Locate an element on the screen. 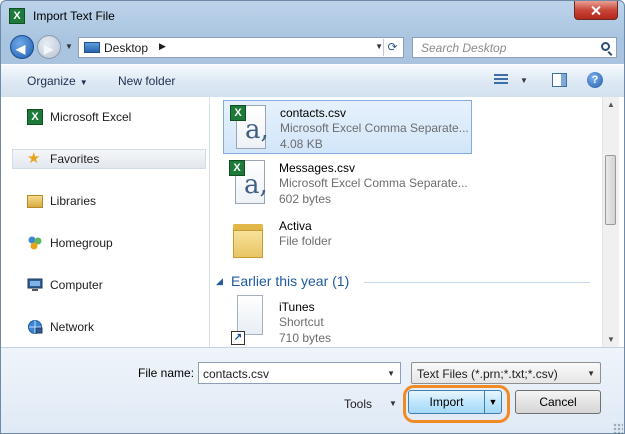 The image size is (625, 434). tools-button: Tools is located at coordinates (358, 404).